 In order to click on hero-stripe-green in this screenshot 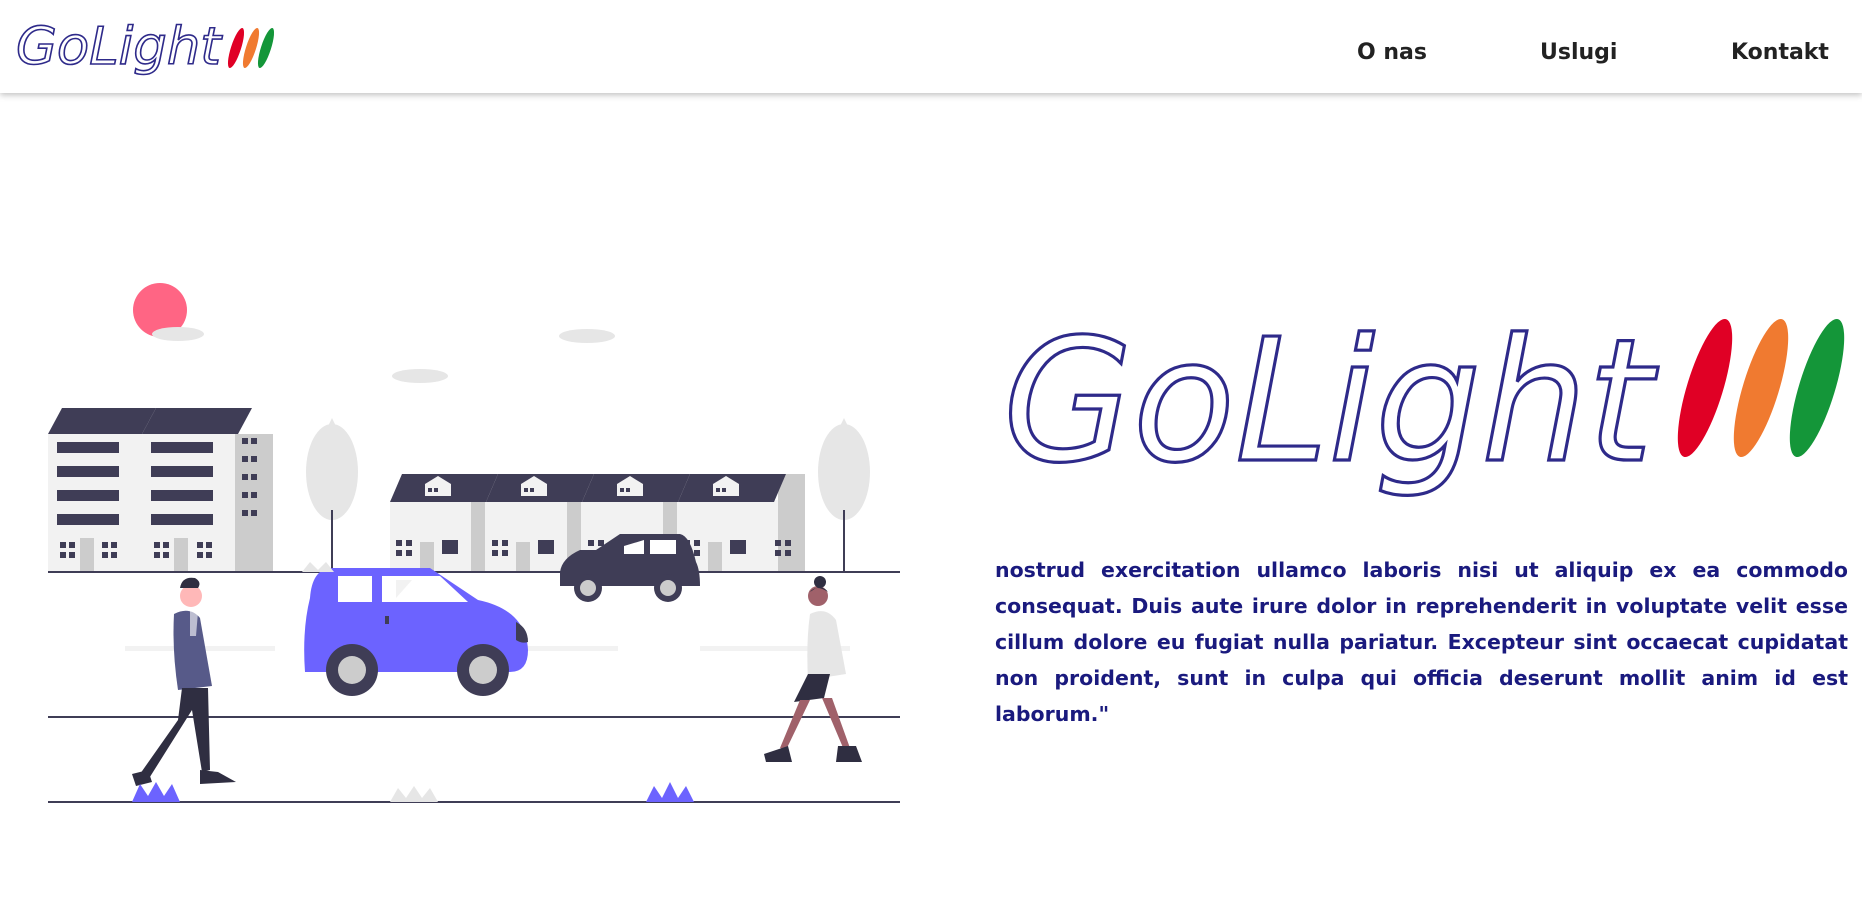, I will do `click(1817, 388)`.